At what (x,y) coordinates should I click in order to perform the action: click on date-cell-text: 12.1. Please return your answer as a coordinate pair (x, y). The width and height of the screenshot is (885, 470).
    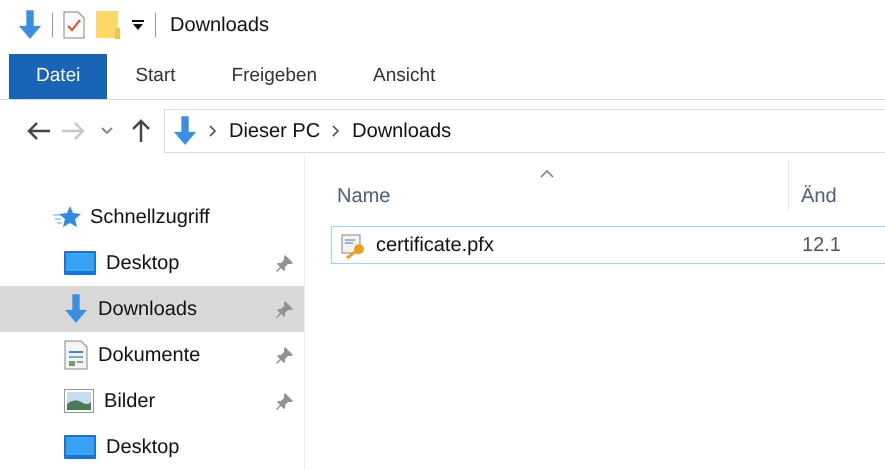
    Looking at the image, I should click on (821, 245).